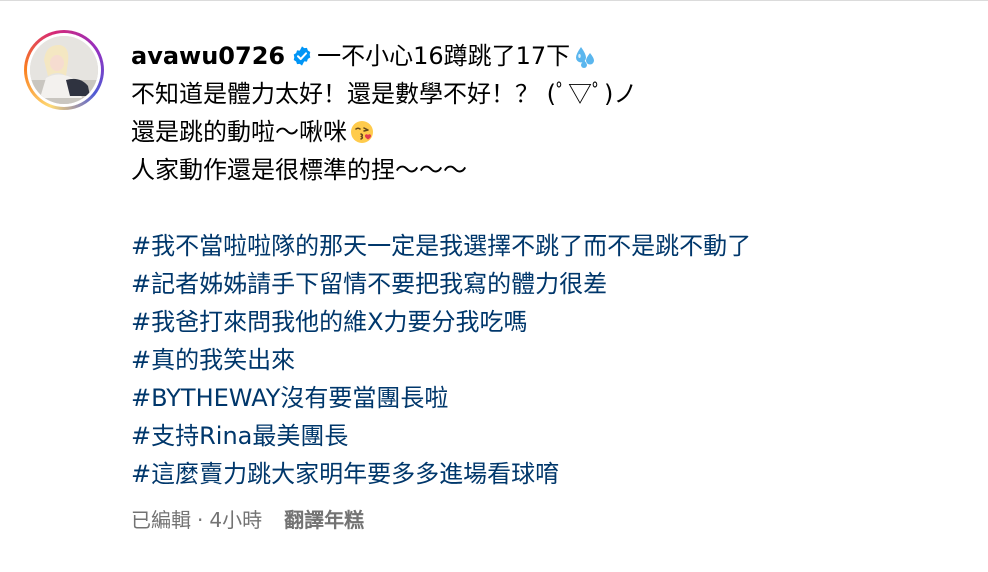 The image size is (988, 572). I want to click on hashtag-link-1: #我不當啦啦隊的那天一定是我選擇不跳了而不是跳不動了, so click(551, 246).